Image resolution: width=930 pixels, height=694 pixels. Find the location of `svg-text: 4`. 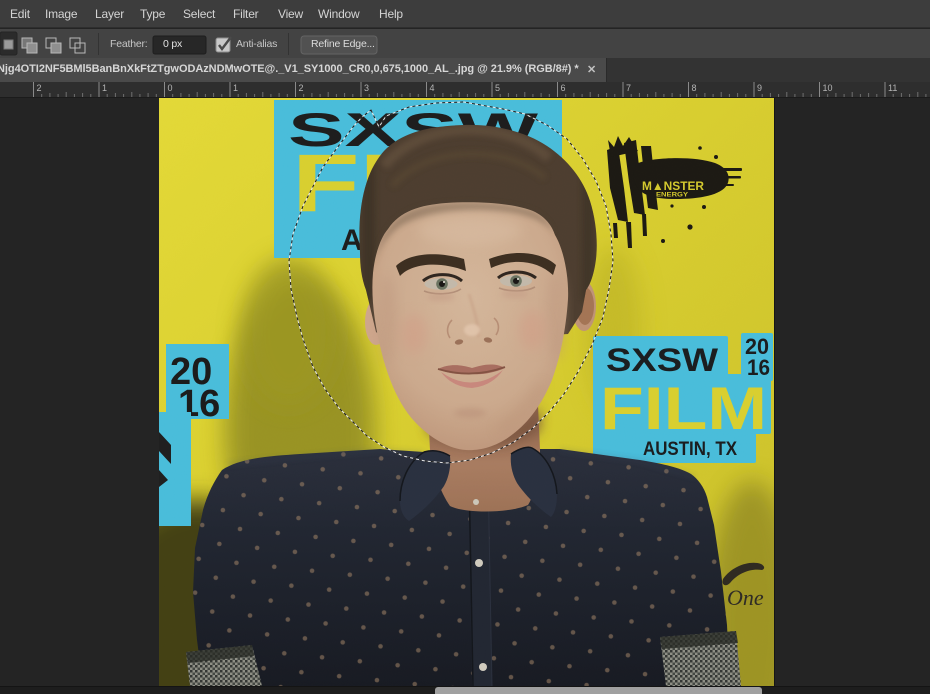

svg-text: 4 is located at coordinates (432, 88).